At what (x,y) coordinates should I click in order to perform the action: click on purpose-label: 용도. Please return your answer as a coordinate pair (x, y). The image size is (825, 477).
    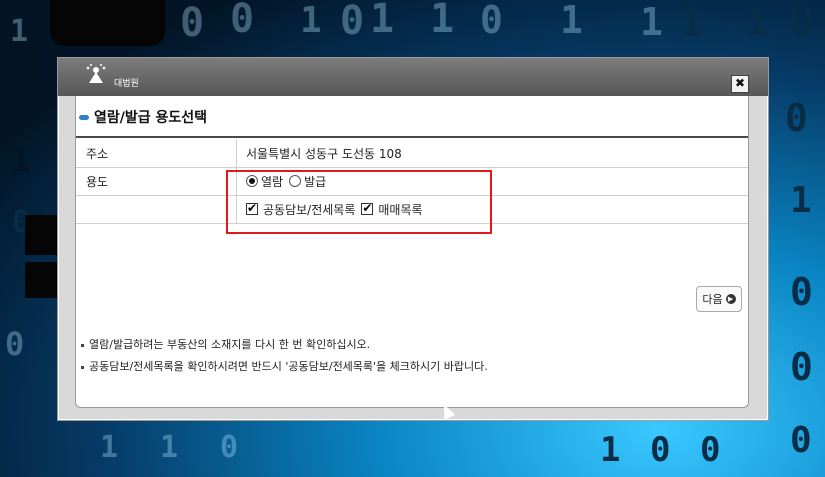
    Looking at the image, I should click on (97, 181).